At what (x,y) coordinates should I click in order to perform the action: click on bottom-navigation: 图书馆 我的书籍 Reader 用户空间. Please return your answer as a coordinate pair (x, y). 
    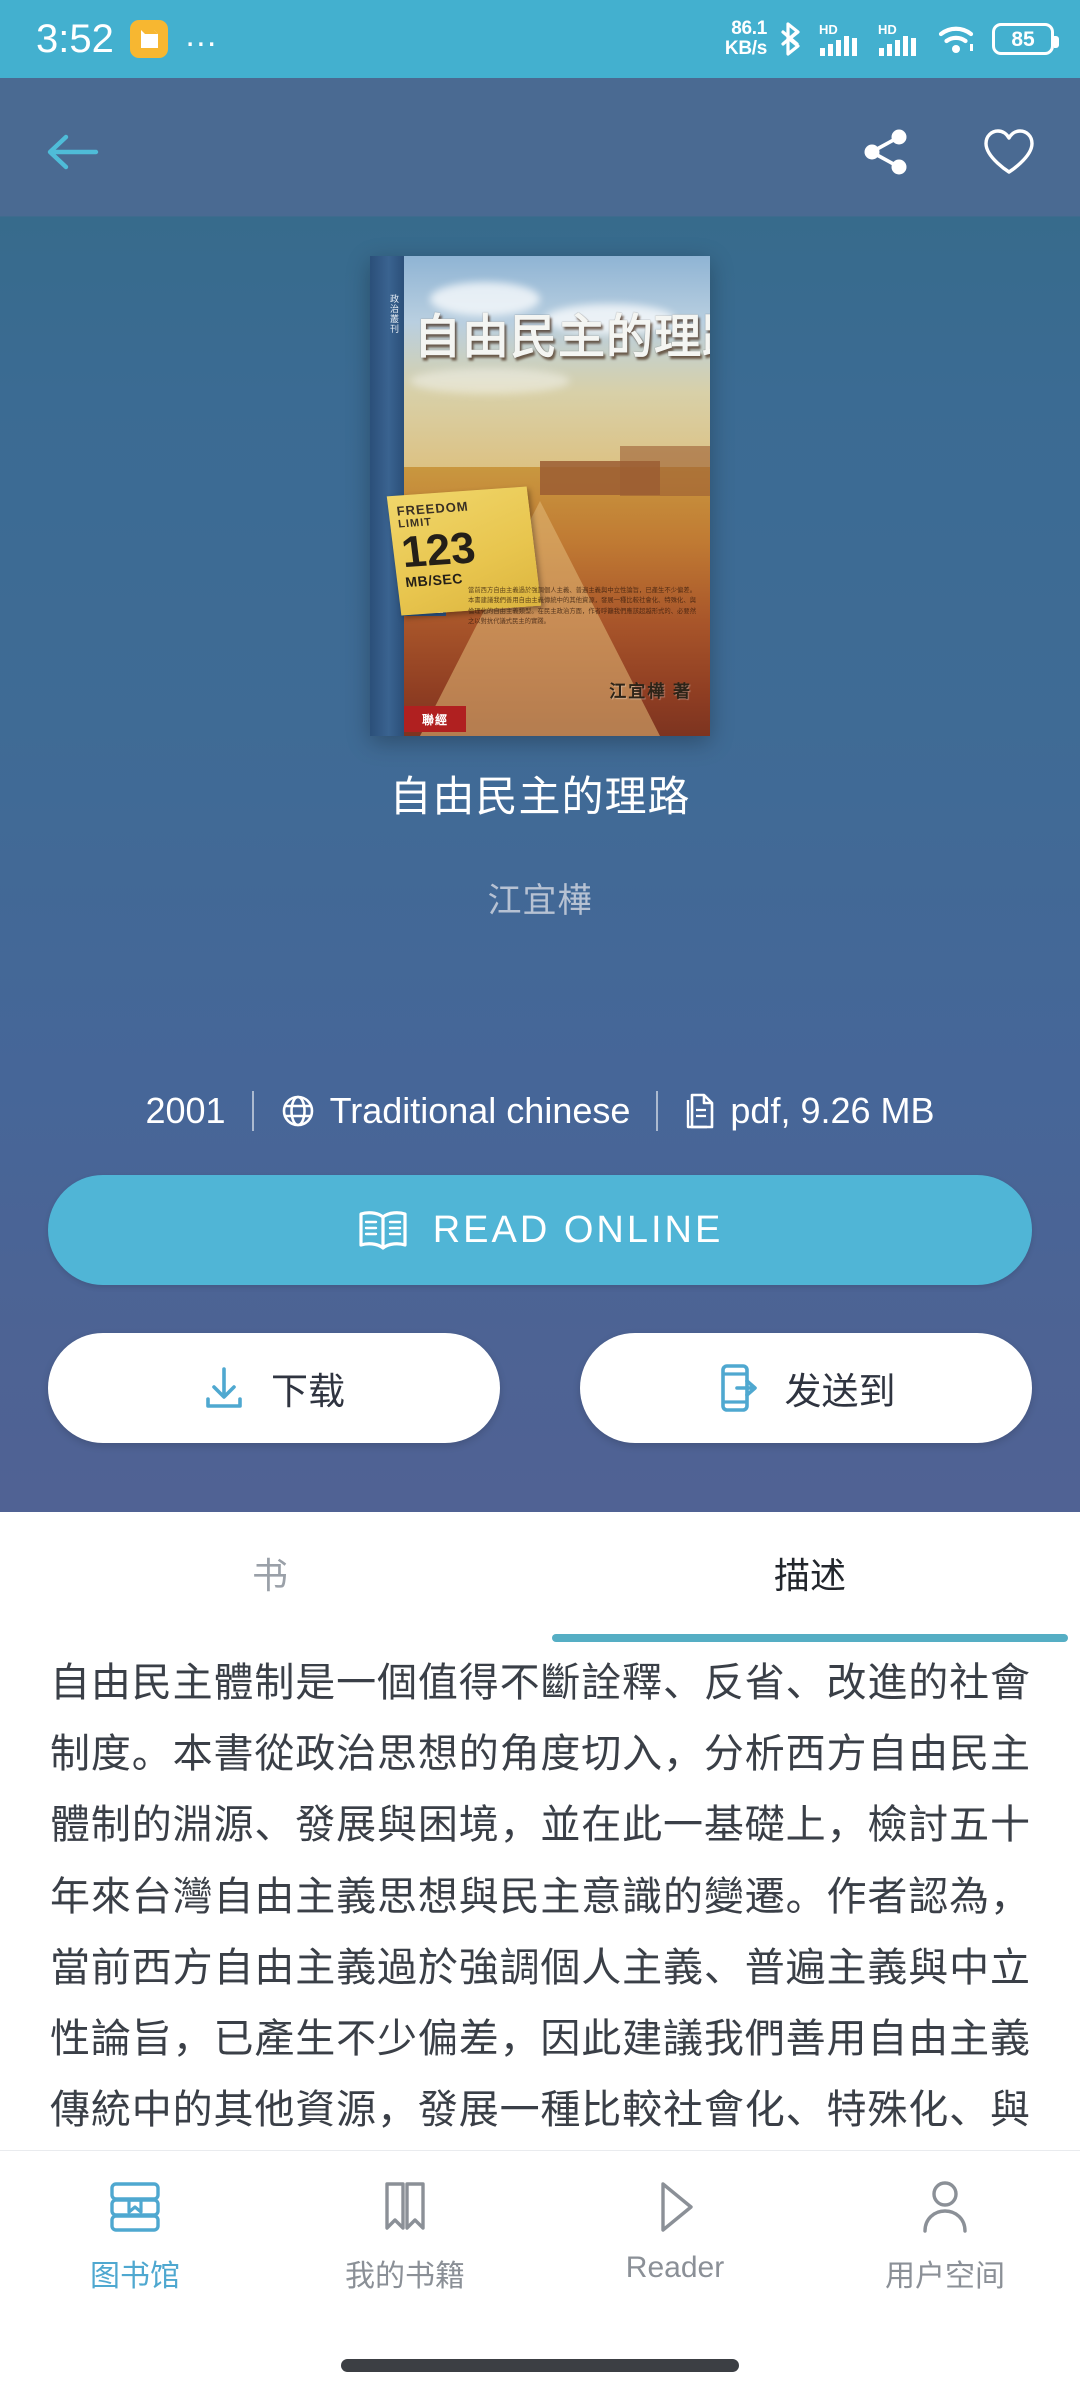
    Looking at the image, I should click on (540, 2275).